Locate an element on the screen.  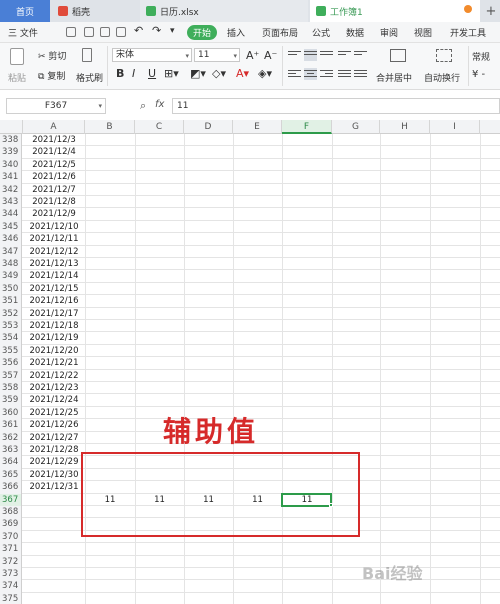
cell-a: 2021/12/26 is located at coordinates (54, 425).